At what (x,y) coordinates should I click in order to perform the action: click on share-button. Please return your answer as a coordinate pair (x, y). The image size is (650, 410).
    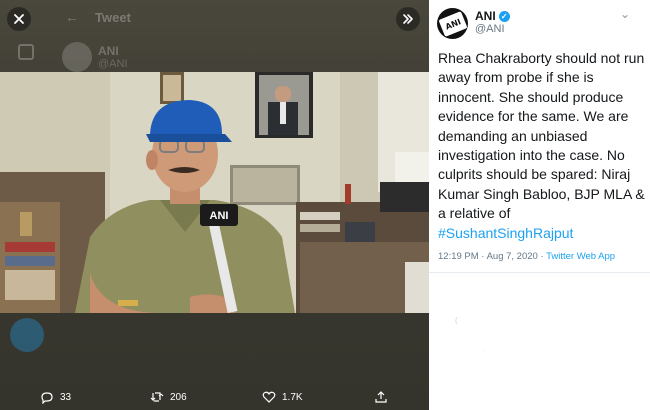
    Looking at the image, I should click on (381, 397).